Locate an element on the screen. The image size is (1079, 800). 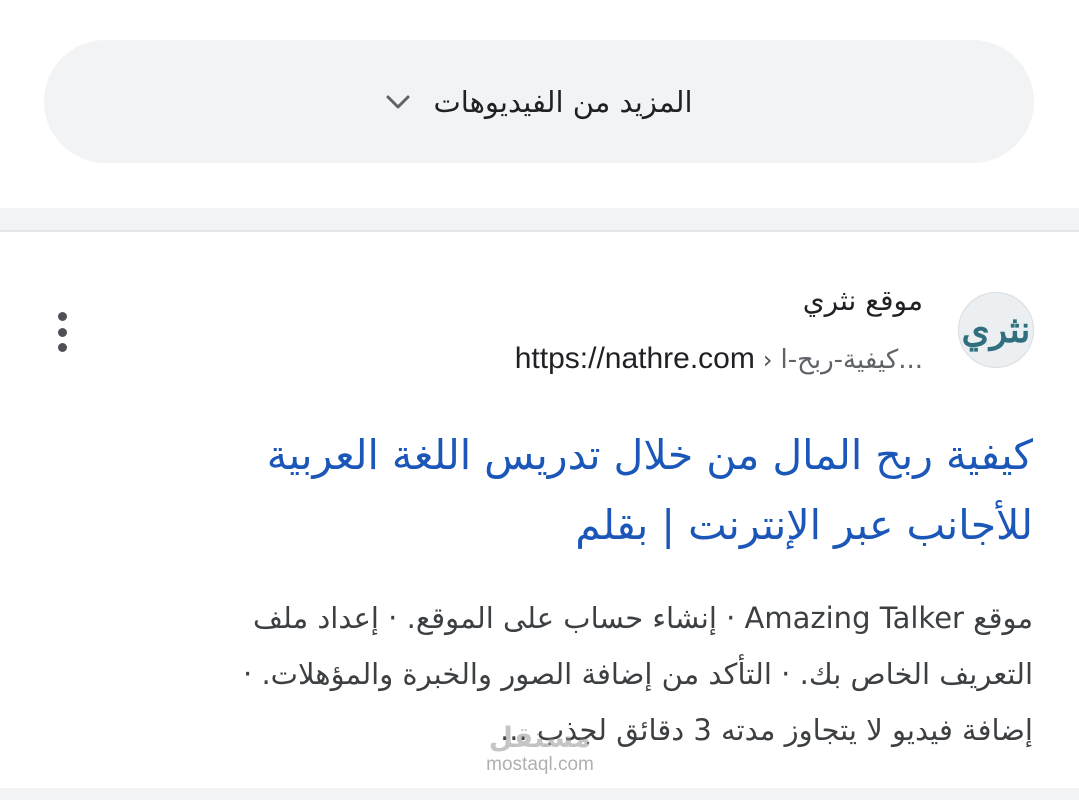
chevron-down-icon is located at coordinates (398, 102).